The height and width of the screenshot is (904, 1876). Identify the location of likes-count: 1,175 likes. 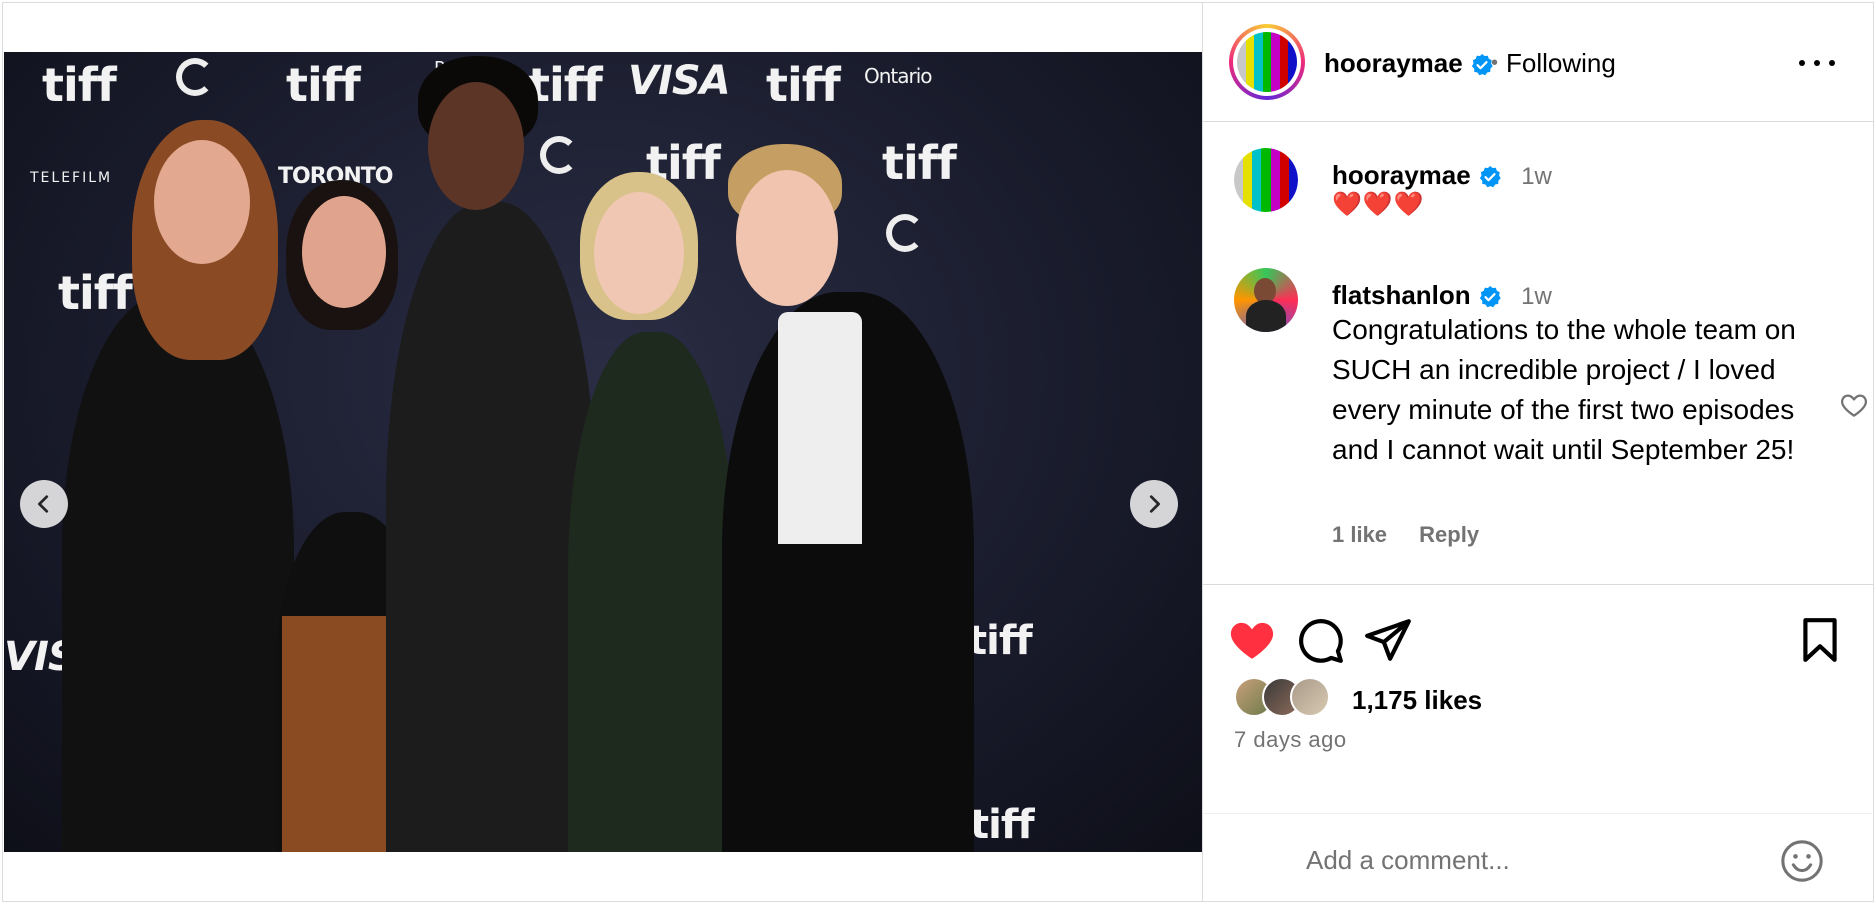
(1417, 700).